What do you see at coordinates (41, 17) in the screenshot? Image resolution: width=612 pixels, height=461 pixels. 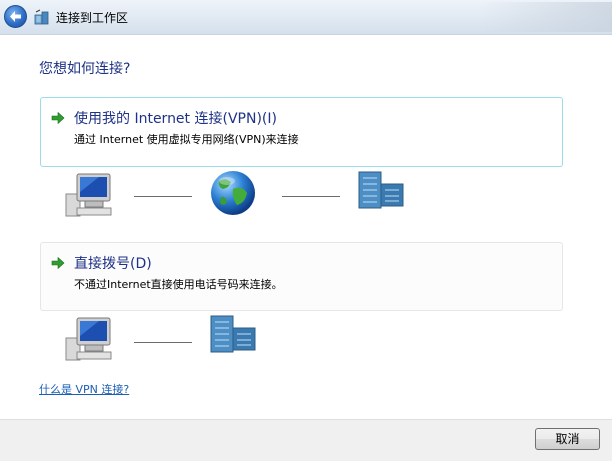 I see `workplace-network-icon` at bounding box center [41, 17].